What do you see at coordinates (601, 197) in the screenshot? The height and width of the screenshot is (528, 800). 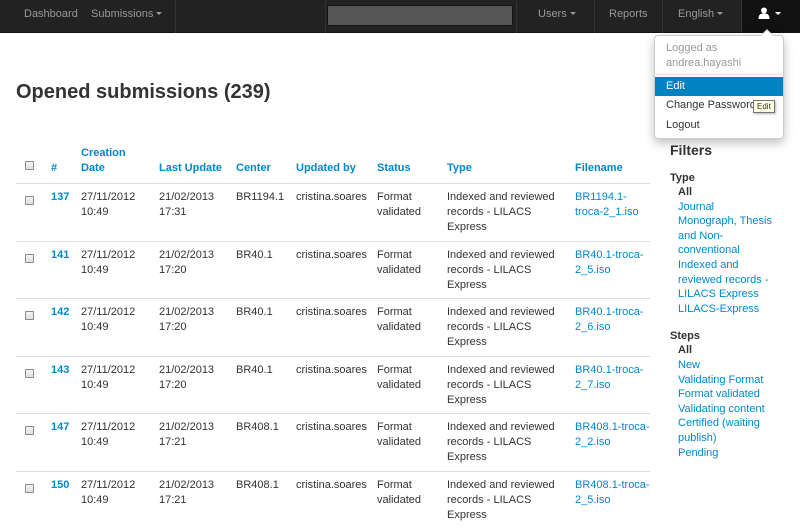 I see `cell-line: BR1194.1-` at bounding box center [601, 197].